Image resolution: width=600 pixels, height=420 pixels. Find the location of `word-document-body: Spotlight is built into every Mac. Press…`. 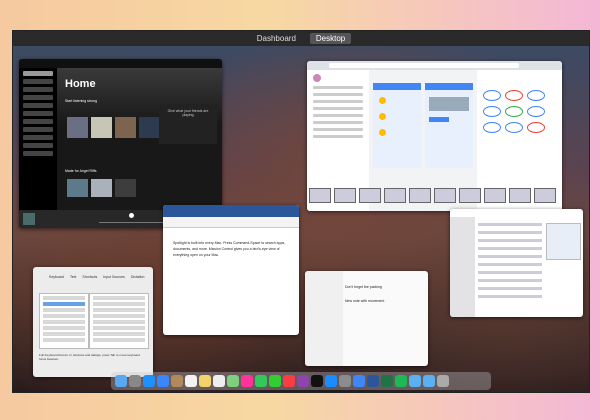

word-document-body: Spotlight is built into every Mac. Press… is located at coordinates (231, 249).